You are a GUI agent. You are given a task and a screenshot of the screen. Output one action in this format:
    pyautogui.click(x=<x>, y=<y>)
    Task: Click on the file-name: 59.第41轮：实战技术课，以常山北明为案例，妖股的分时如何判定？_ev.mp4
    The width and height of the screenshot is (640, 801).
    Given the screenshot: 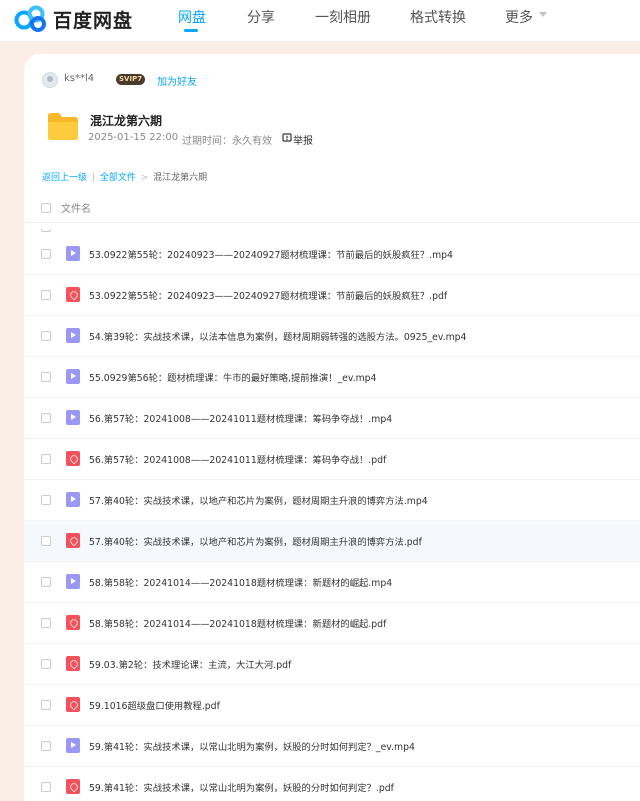 What is the action you would take?
    pyautogui.click(x=252, y=746)
    